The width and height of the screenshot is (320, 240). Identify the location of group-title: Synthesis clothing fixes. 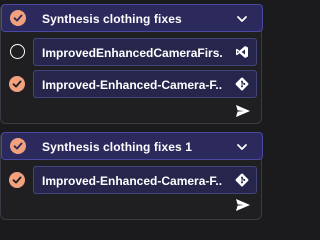
(112, 19).